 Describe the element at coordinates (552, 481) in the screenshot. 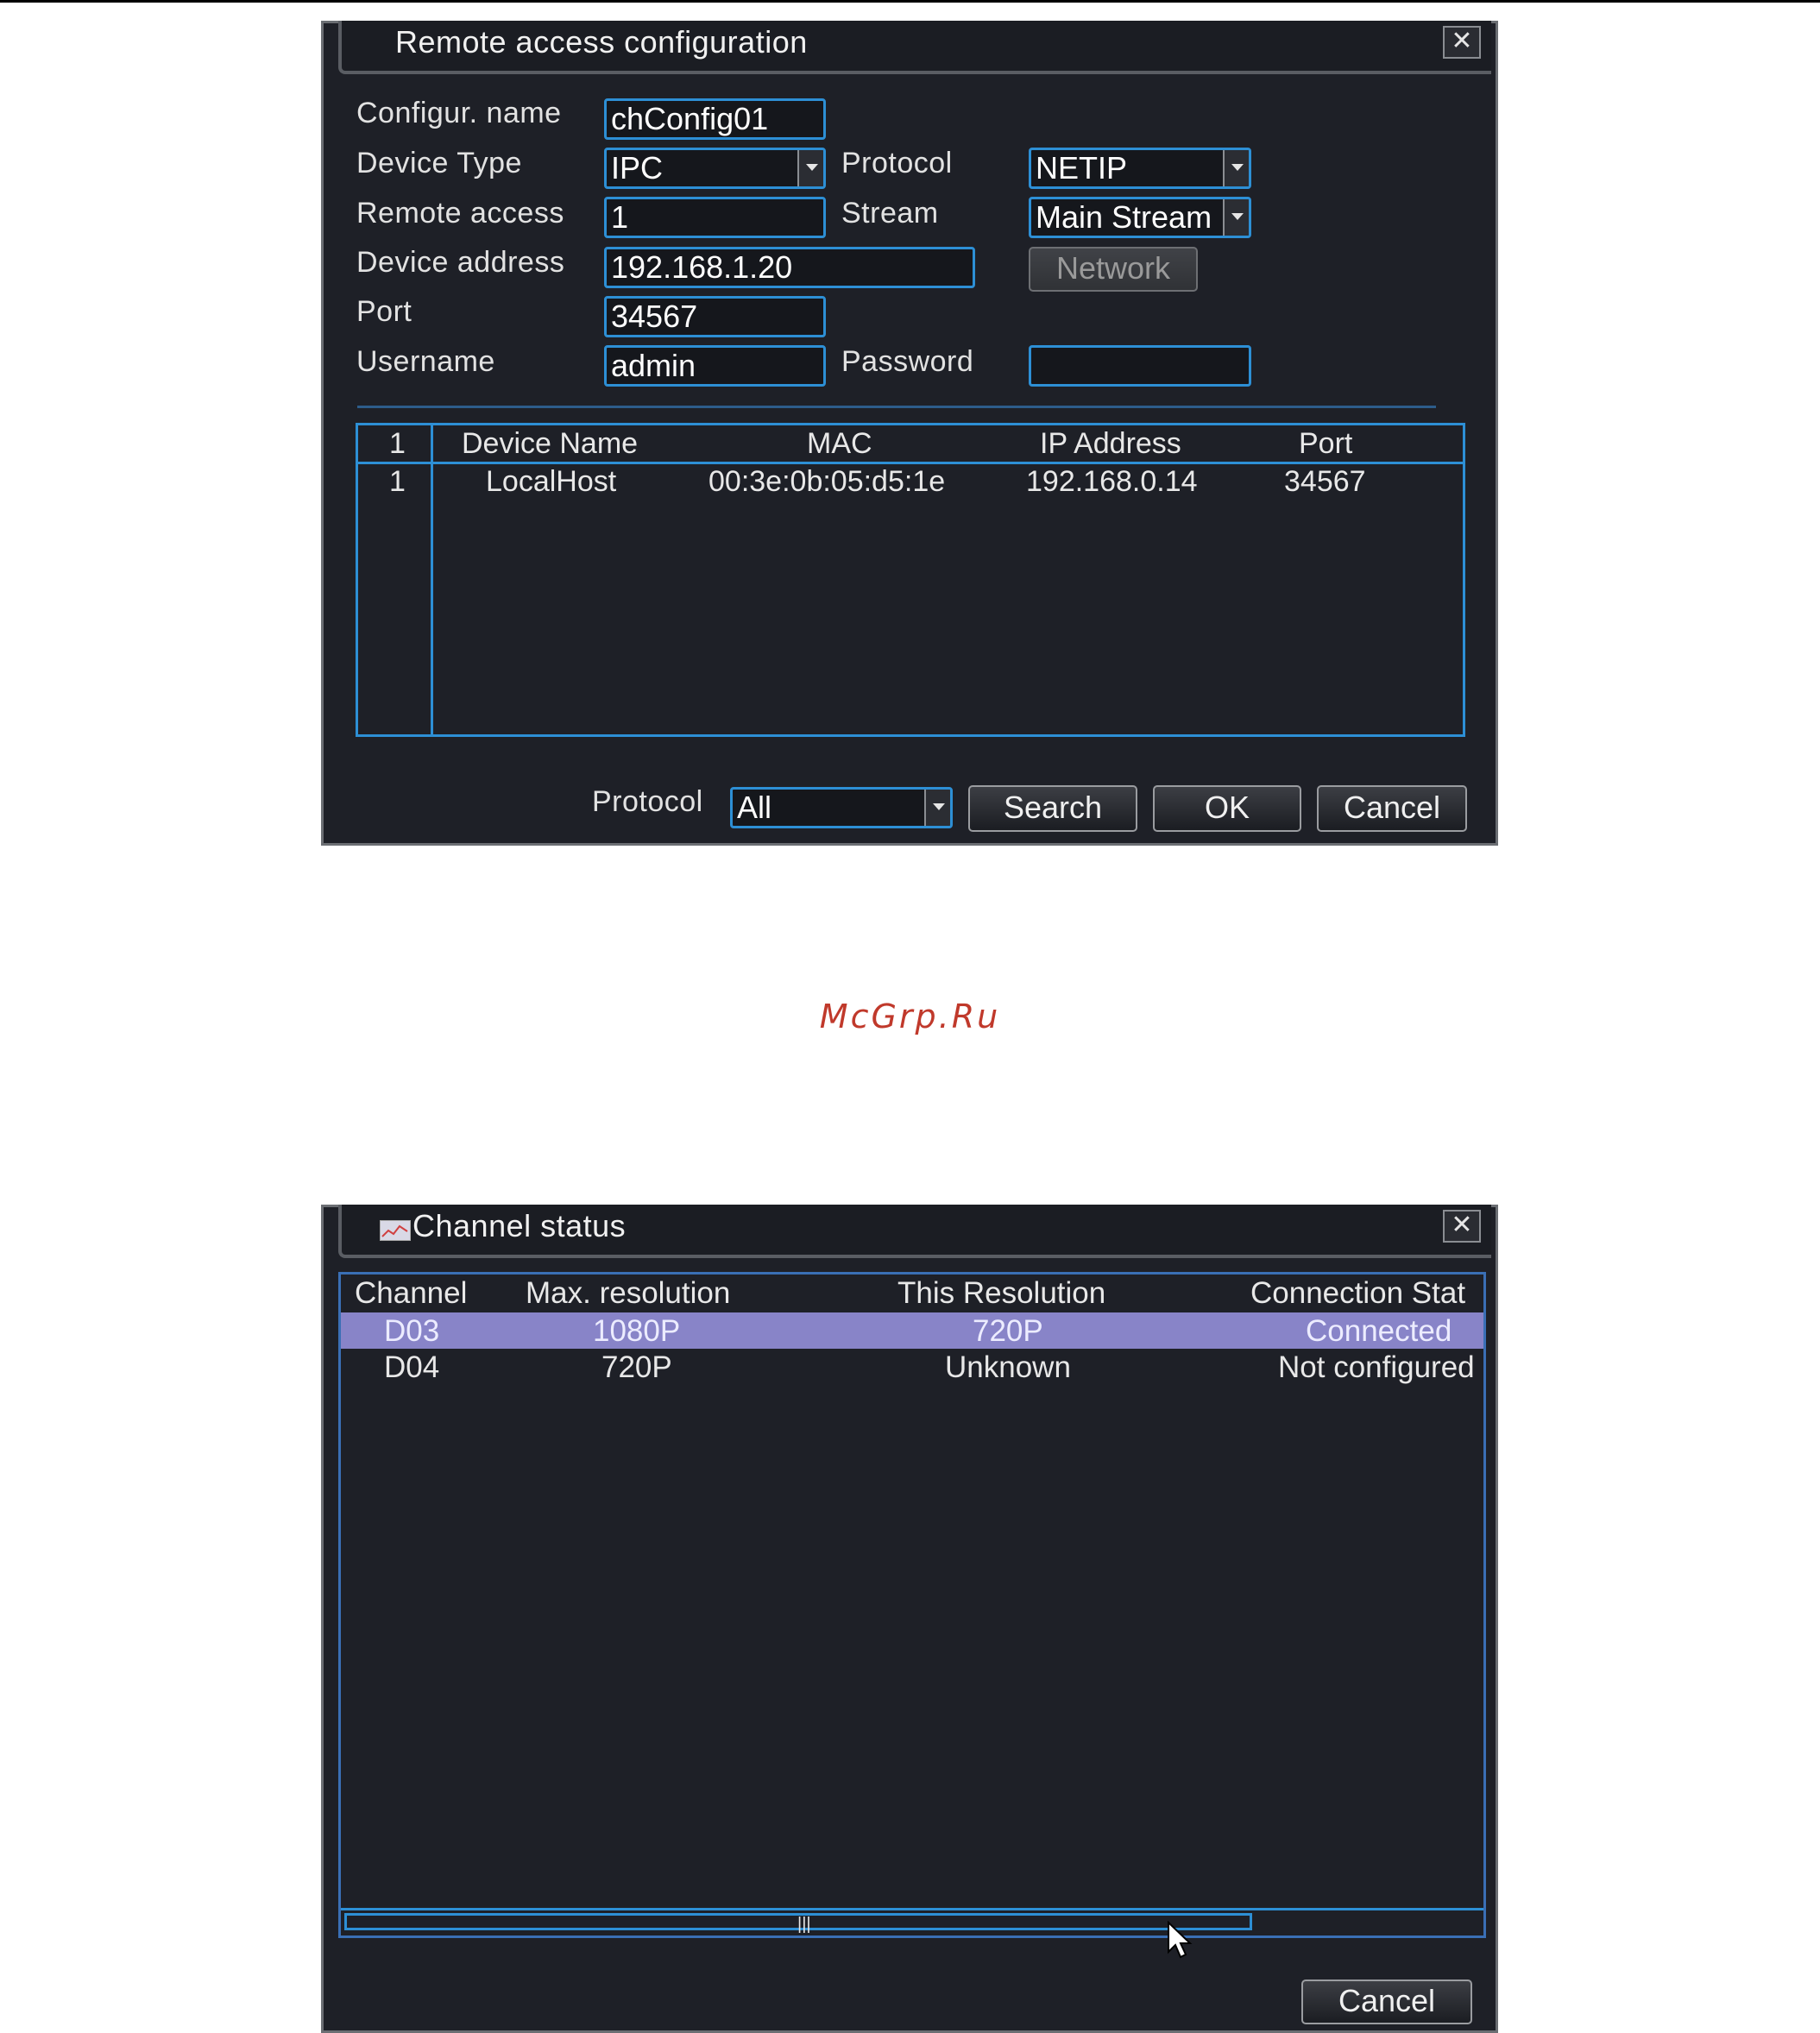

I see `row-device-name: LocalHost` at that location.